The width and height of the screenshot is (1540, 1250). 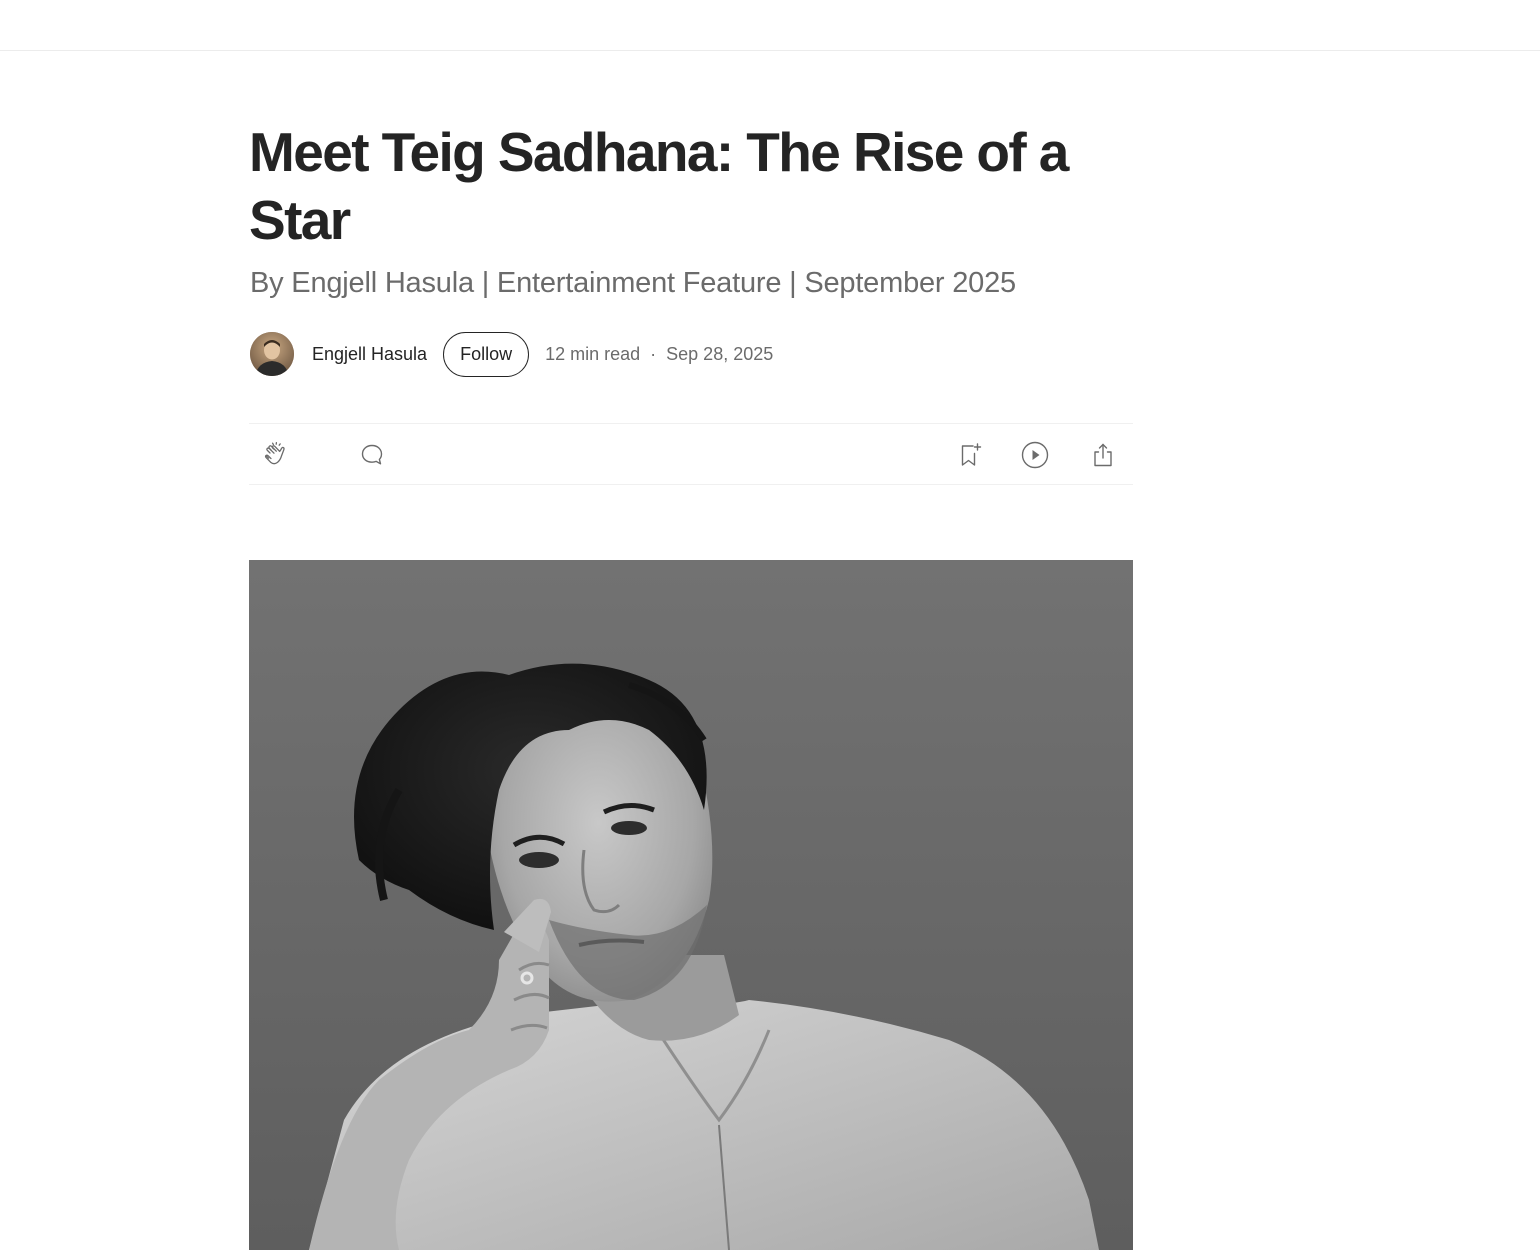 What do you see at coordinates (659, 186) in the screenshot?
I see `article-title: Meet Teig Sadhana: The Rise of a Star` at bounding box center [659, 186].